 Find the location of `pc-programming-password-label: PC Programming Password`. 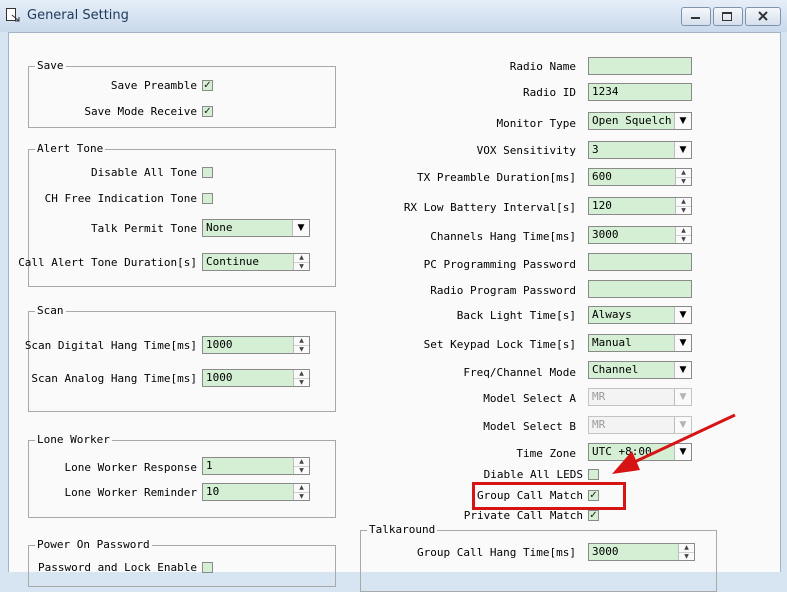

pc-programming-password-label: PC Programming Password is located at coordinates (499, 264).